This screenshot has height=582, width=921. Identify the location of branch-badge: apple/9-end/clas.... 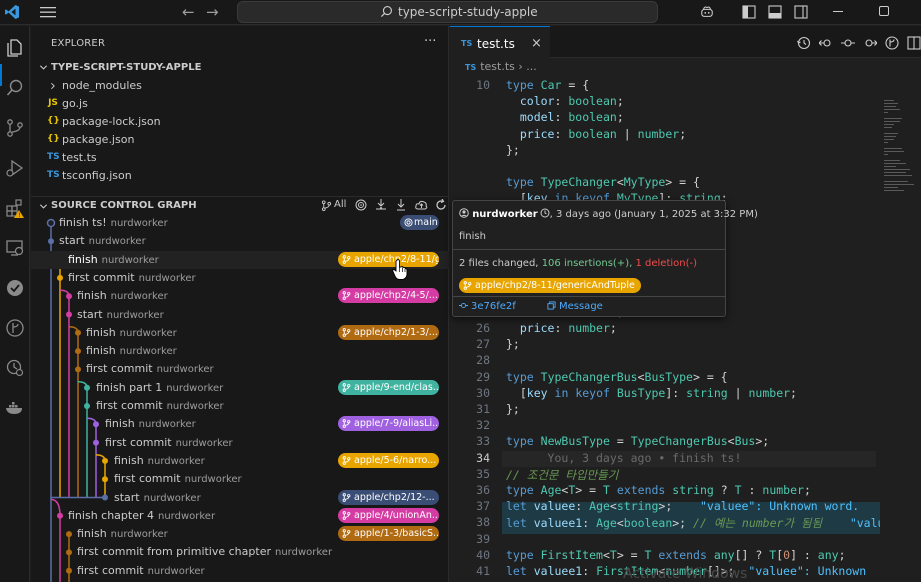
(388, 387).